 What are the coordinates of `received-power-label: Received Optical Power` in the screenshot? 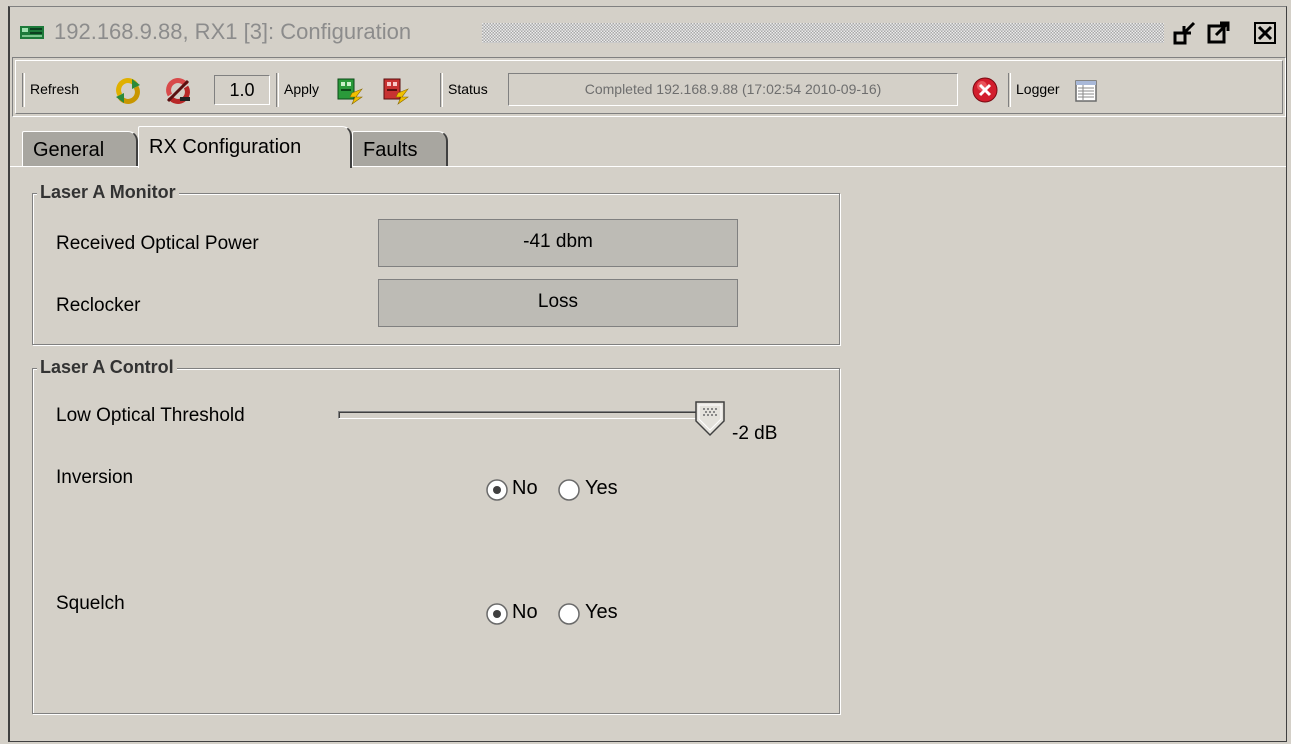 It's located at (157, 243).